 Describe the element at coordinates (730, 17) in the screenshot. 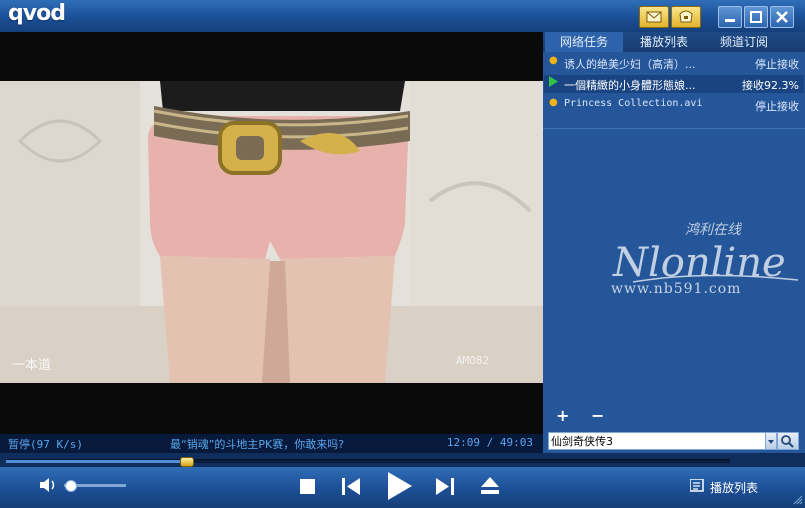

I see `minimize-button` at that location.